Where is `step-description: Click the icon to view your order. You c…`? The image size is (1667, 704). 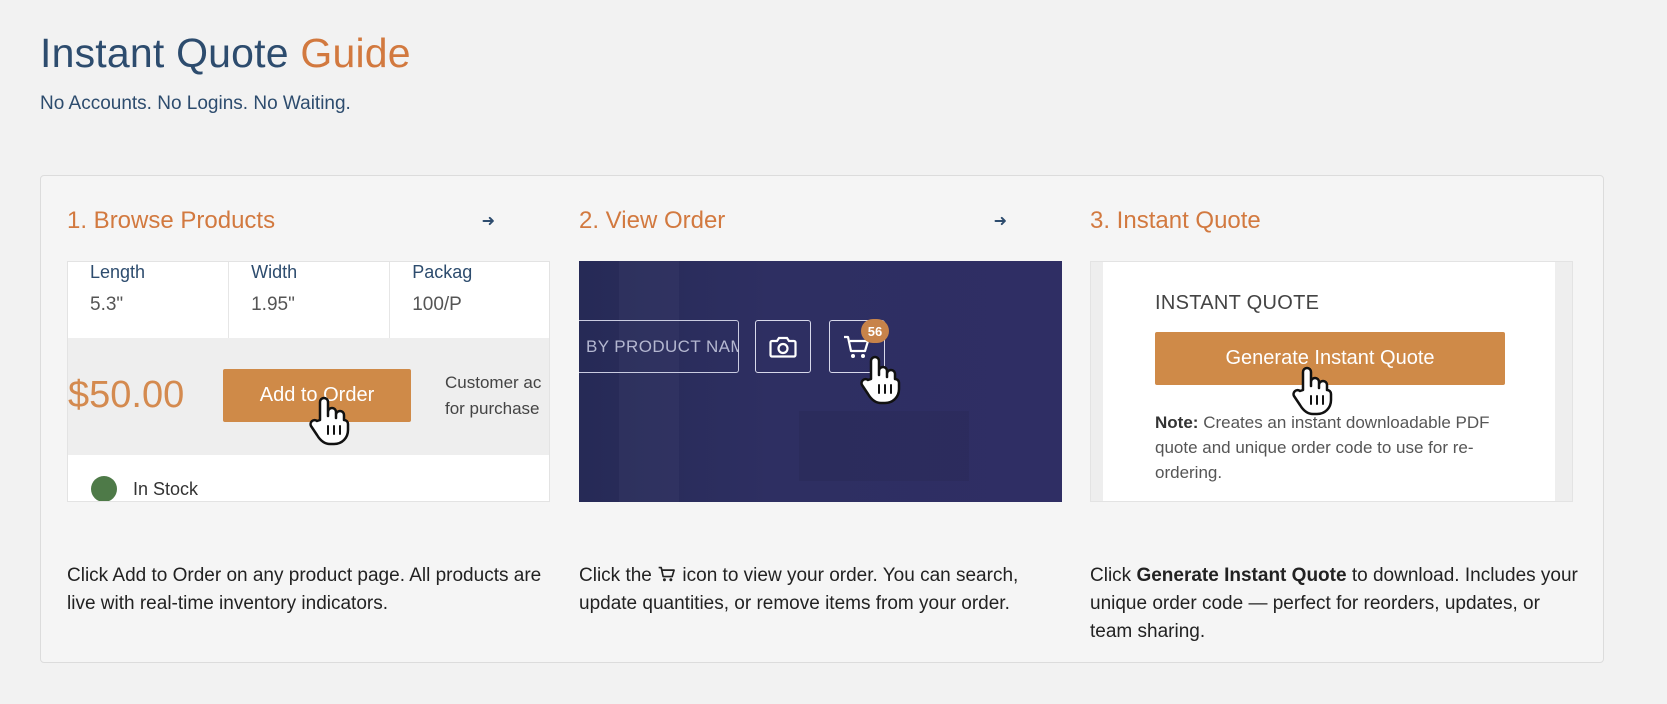 step-description: Click the icon to view your order. You c… is located at coordinates (824, 590).